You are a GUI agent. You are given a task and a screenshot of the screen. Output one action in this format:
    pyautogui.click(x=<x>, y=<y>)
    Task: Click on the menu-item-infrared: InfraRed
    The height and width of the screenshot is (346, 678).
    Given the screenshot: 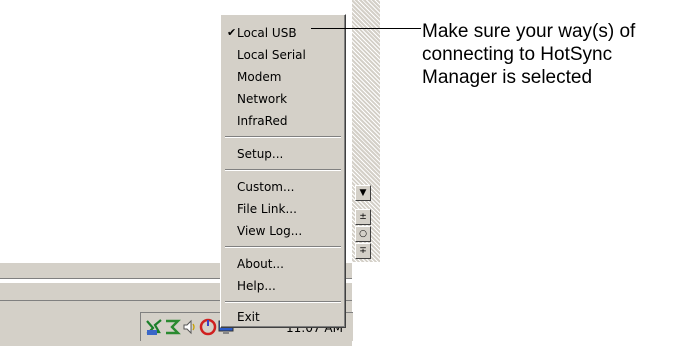 What is the action you would take?
    pyautogui.click(x=283, y=121)
    